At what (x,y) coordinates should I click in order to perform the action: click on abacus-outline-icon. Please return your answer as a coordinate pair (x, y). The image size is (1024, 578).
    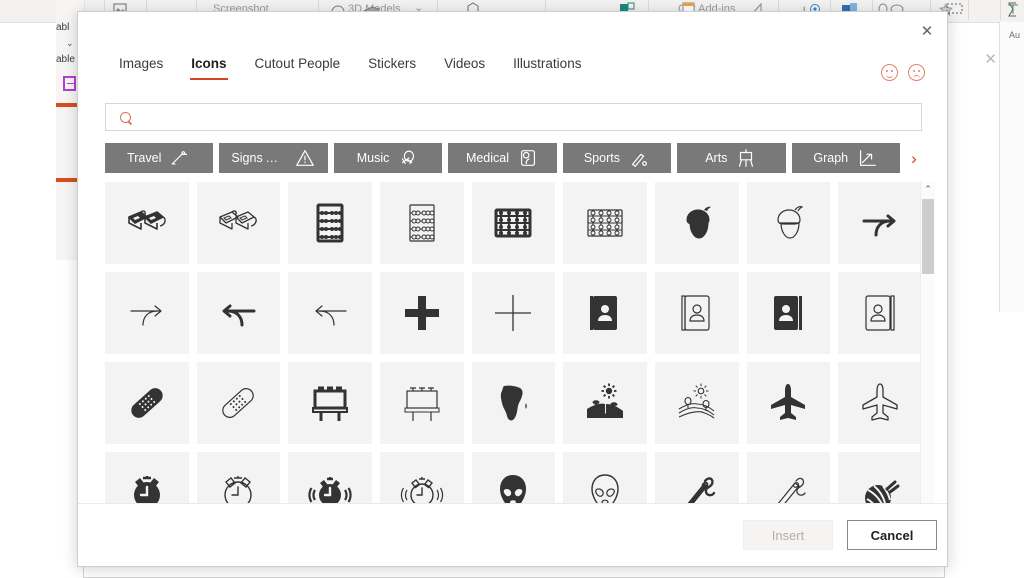
    Looking at the image, I should click on (421, 223).